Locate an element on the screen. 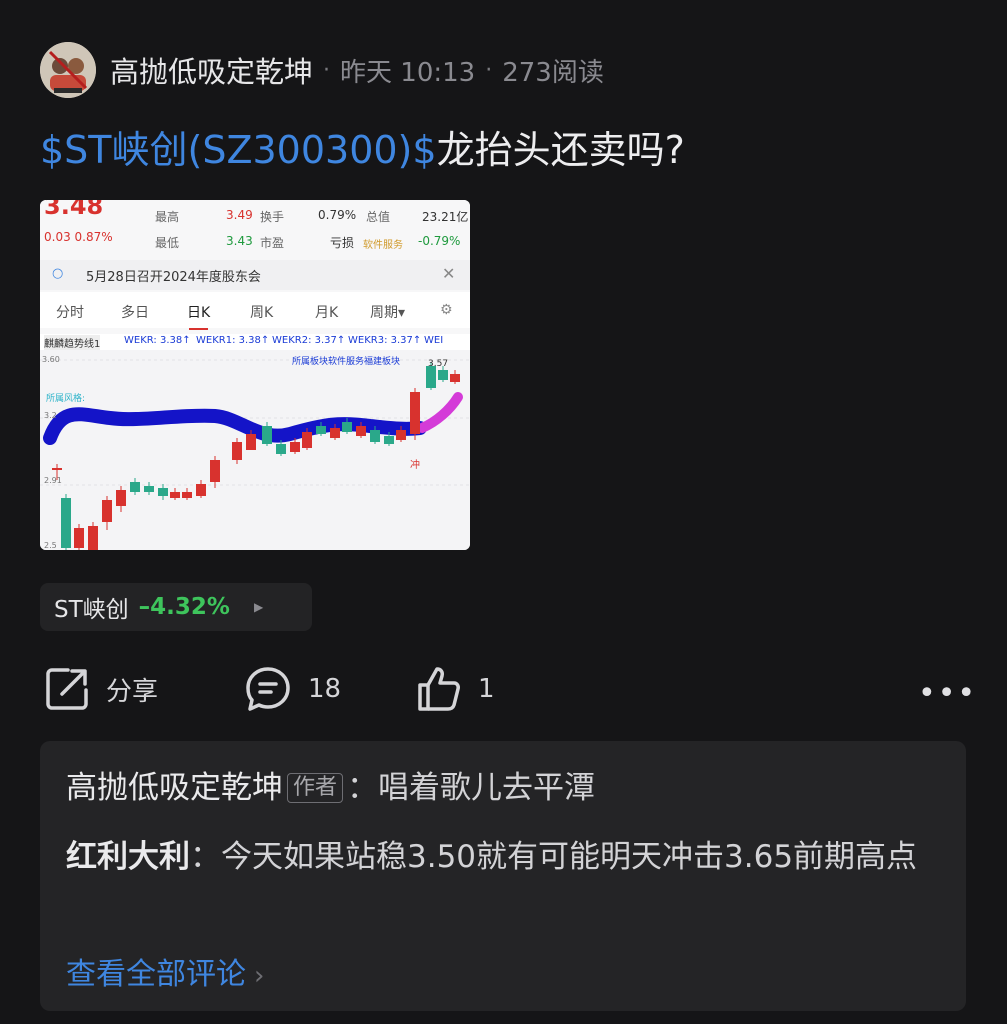 Image resolution: width=1007 pixels, height=1024 pixels. tab-multiday: 多日 is located at coordinates (135, 312).